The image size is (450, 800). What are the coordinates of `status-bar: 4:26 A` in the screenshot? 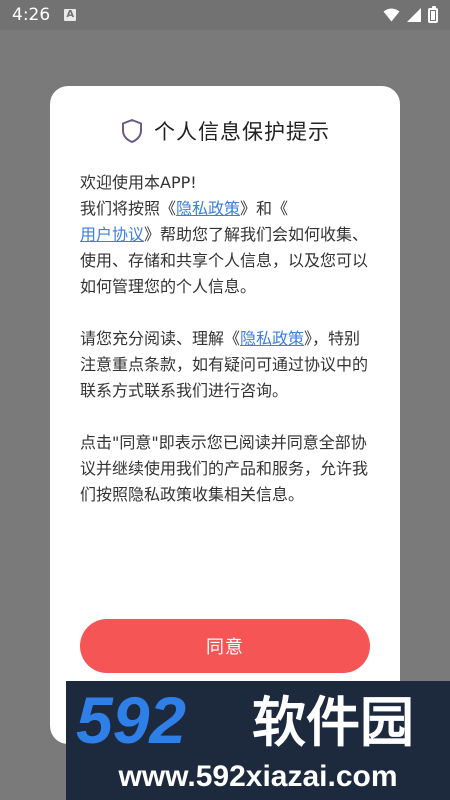 It's located at (225, 15).